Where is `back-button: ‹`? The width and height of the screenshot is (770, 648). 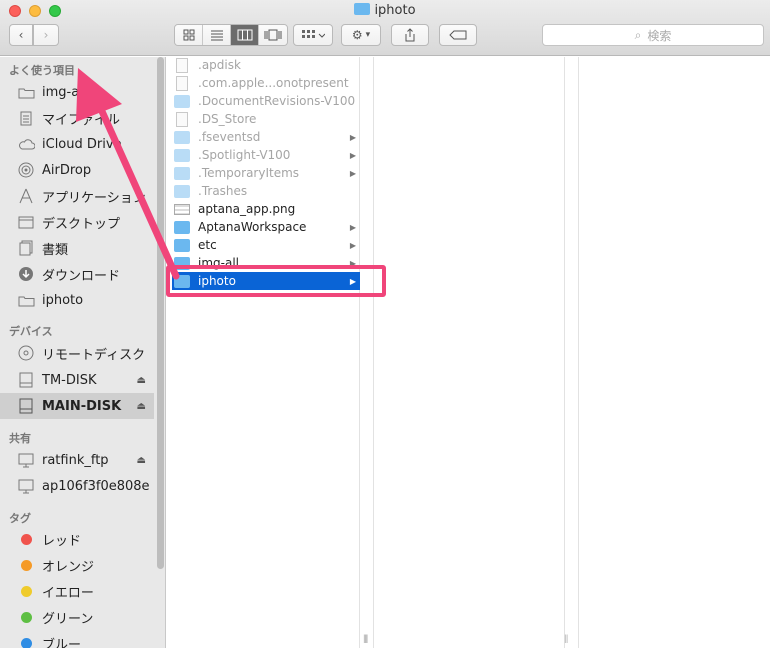
back-button: ‹ is located at coordinates (21, 35).